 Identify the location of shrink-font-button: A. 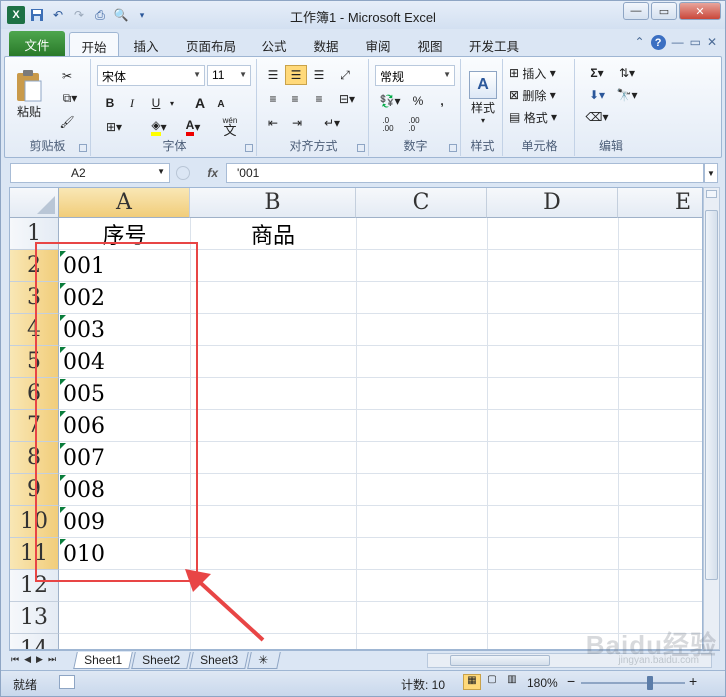
(221, 104).